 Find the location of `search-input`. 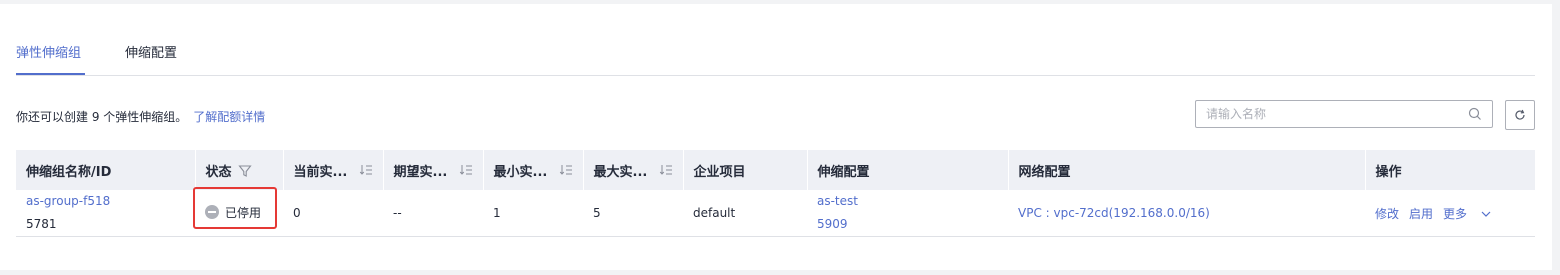

search-input is located at coordinates (1331, 114).